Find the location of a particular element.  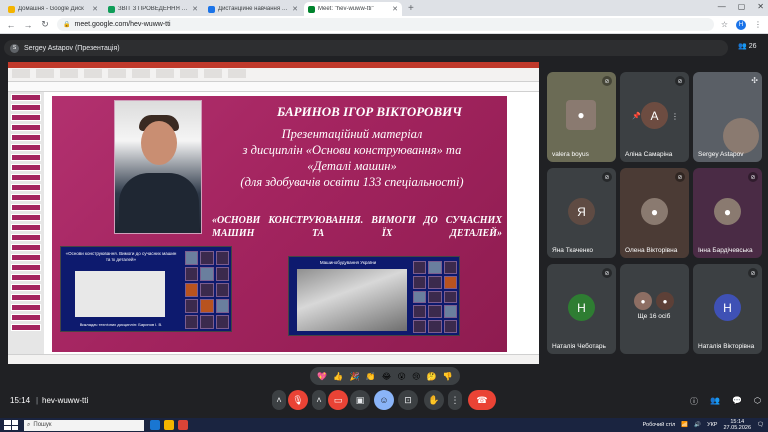

reaction-thumbs-down: 👎 is located at coordinates (448, 376).